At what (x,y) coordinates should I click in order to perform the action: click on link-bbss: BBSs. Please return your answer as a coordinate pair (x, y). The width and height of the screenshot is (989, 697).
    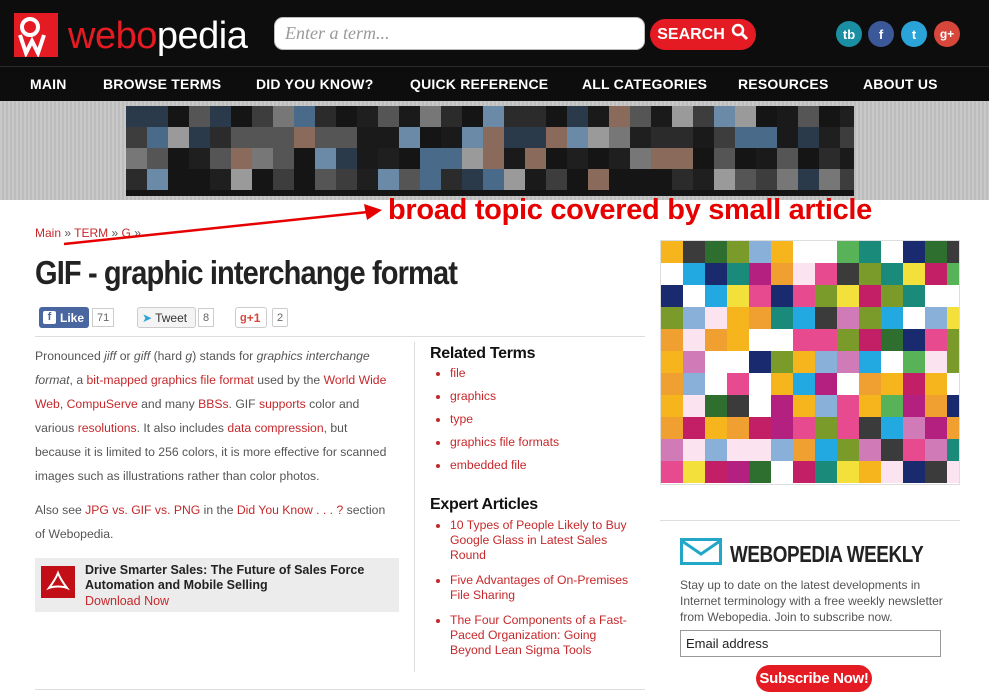
    Looking at the image, I should click on (213, 404).